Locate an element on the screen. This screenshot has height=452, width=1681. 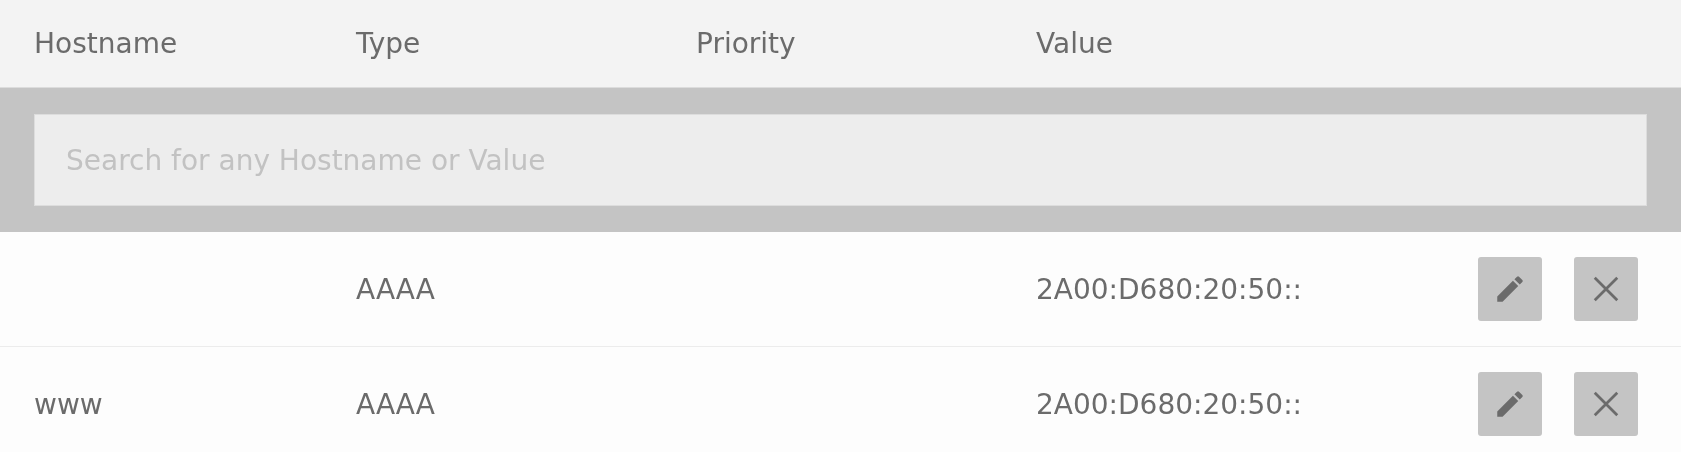
column-header: Value is located at coordinates (1075, 43).